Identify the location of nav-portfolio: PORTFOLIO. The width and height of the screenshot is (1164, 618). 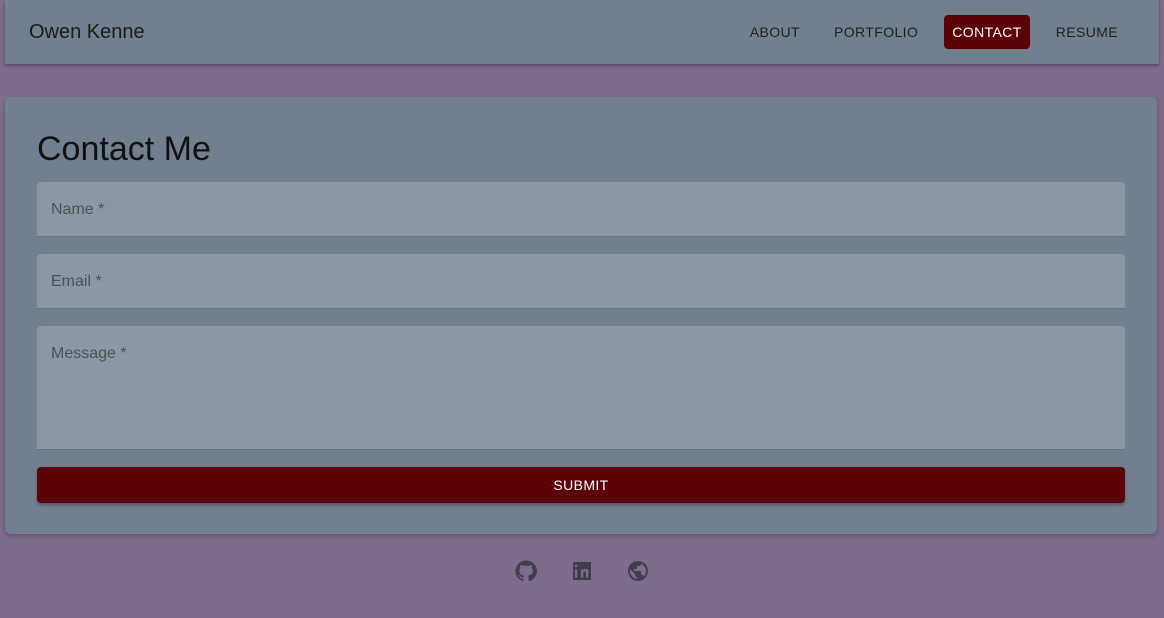
(876, 32).